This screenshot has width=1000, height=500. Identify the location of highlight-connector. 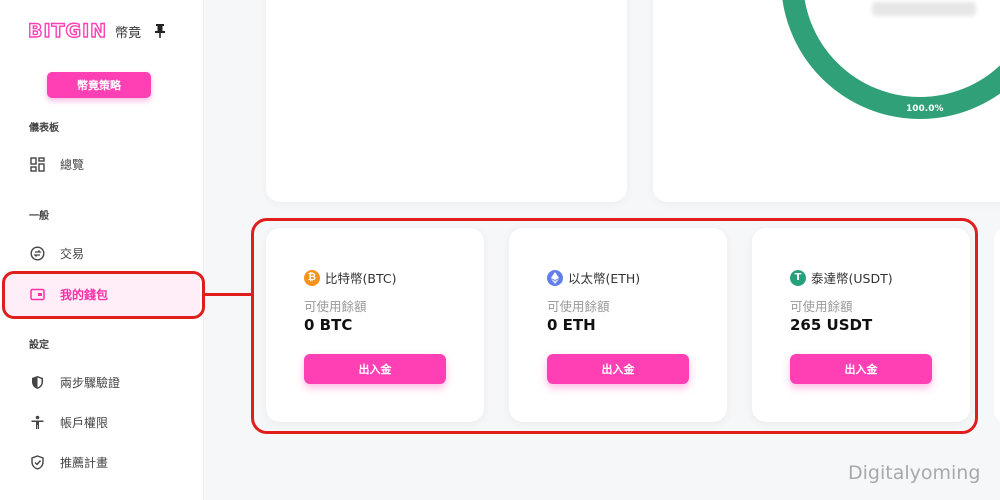
(228, 294).